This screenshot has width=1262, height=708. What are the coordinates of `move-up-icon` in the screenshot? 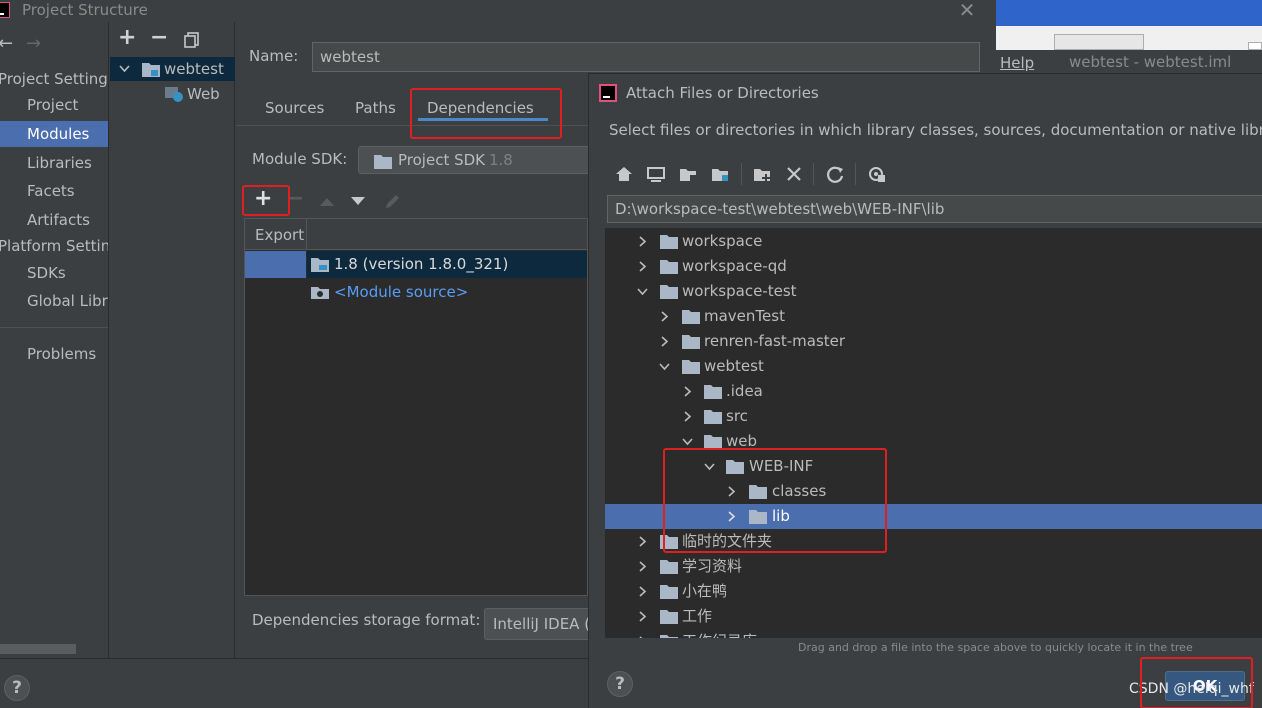 It's located at (327, 201).